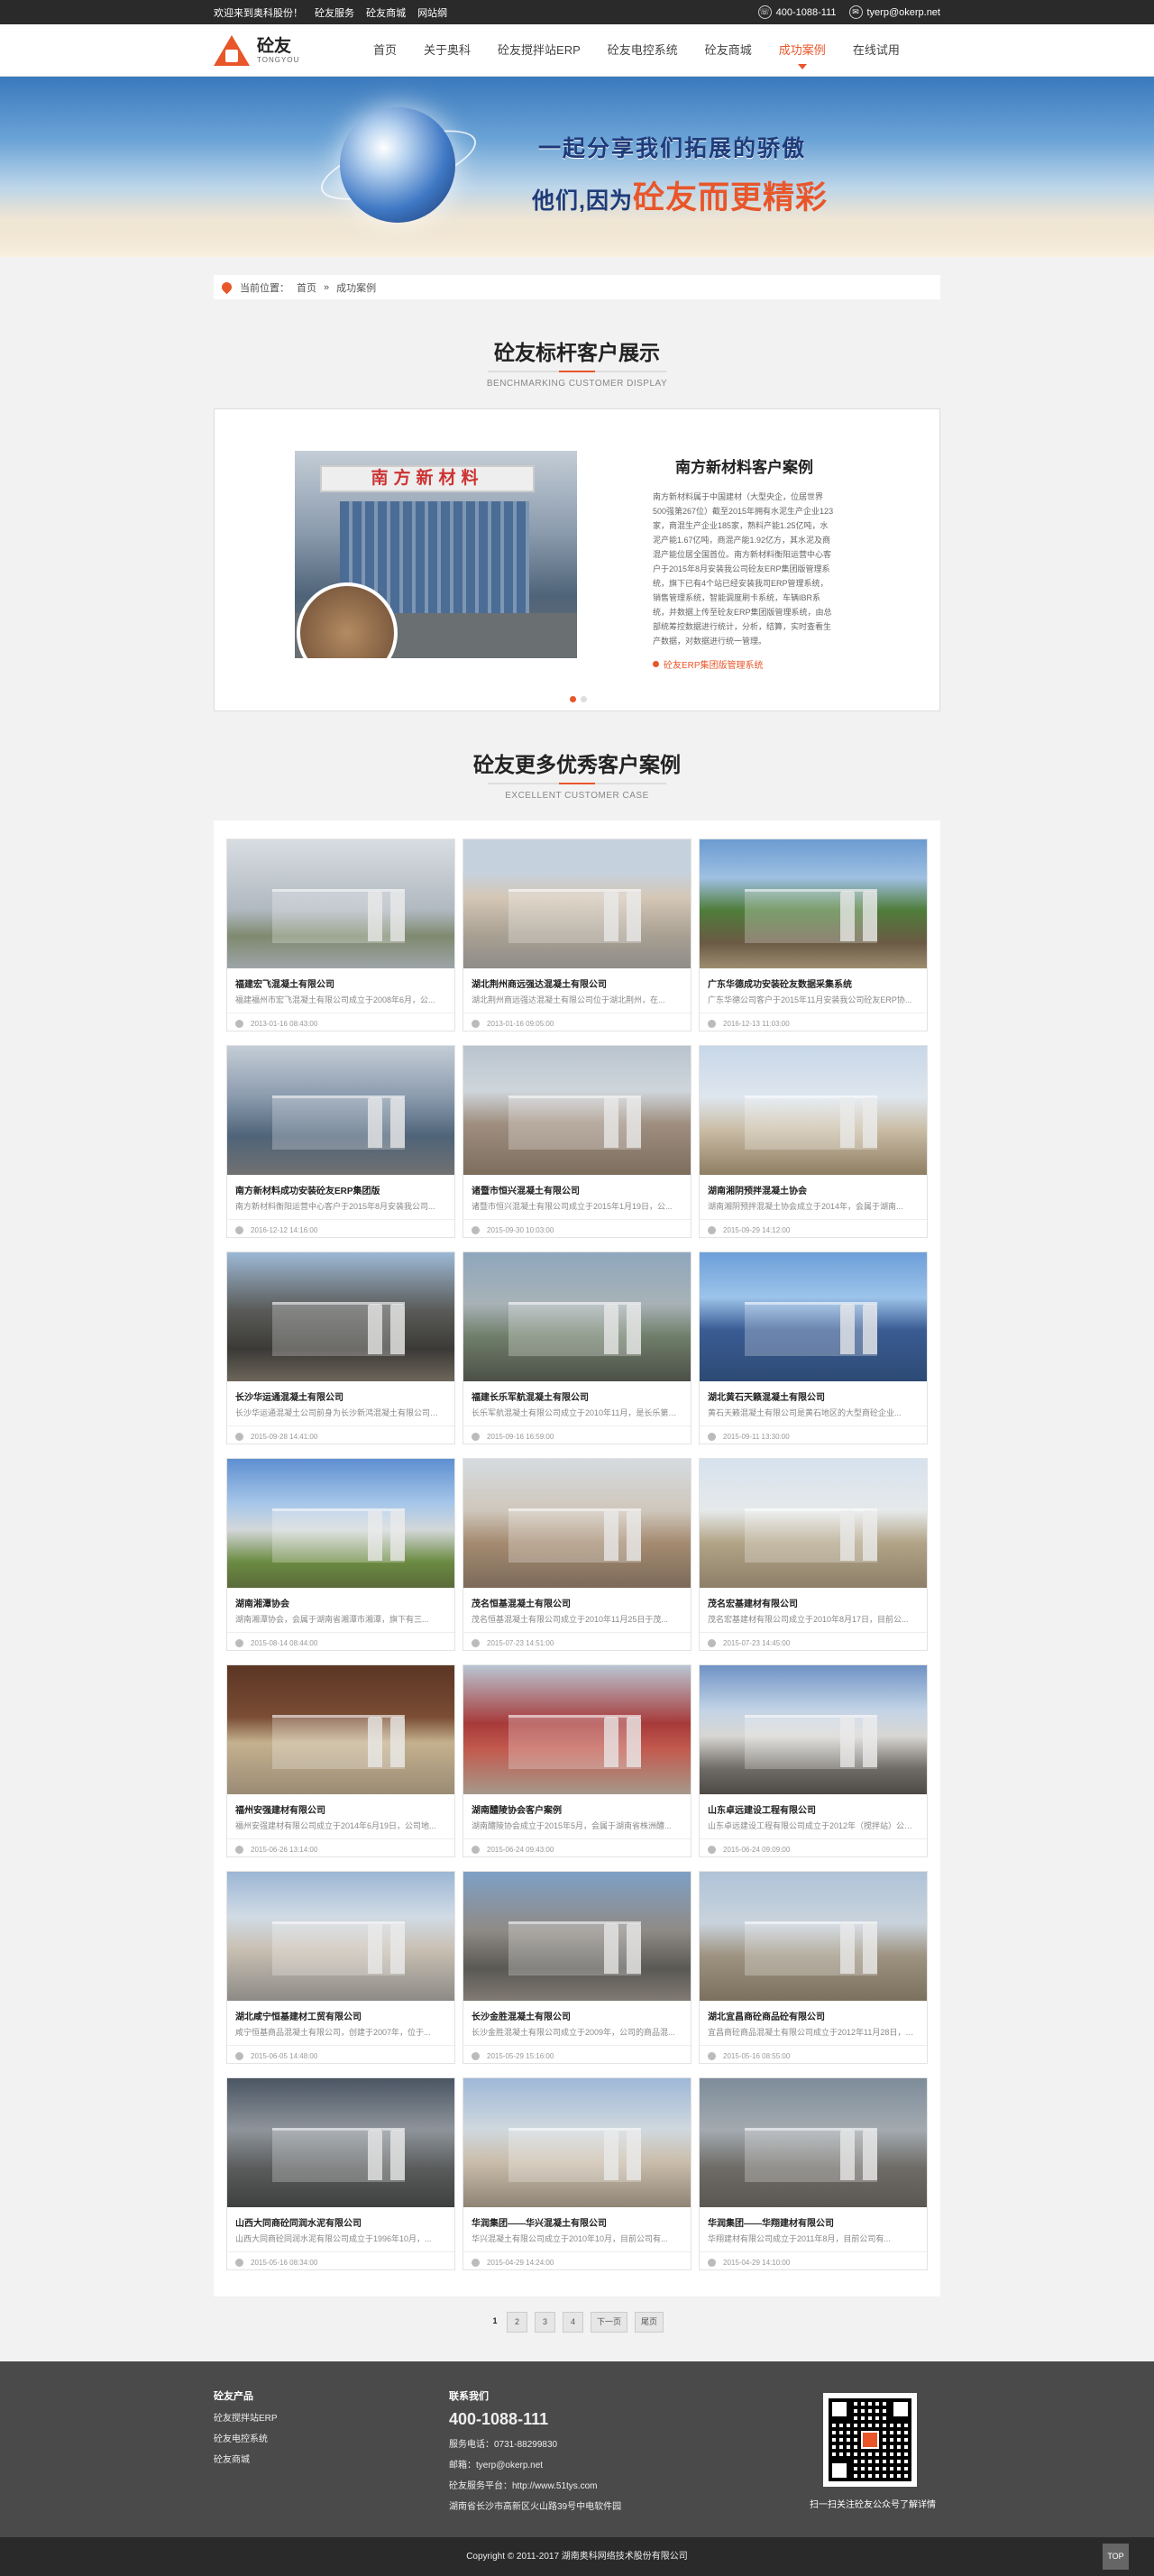 This screenshot has height=2576, width=1154. Describe the element at coordinates (577, 1598) in the screenshot. I see `case-title: 茂名恒基混凝土有限公司` at that location.